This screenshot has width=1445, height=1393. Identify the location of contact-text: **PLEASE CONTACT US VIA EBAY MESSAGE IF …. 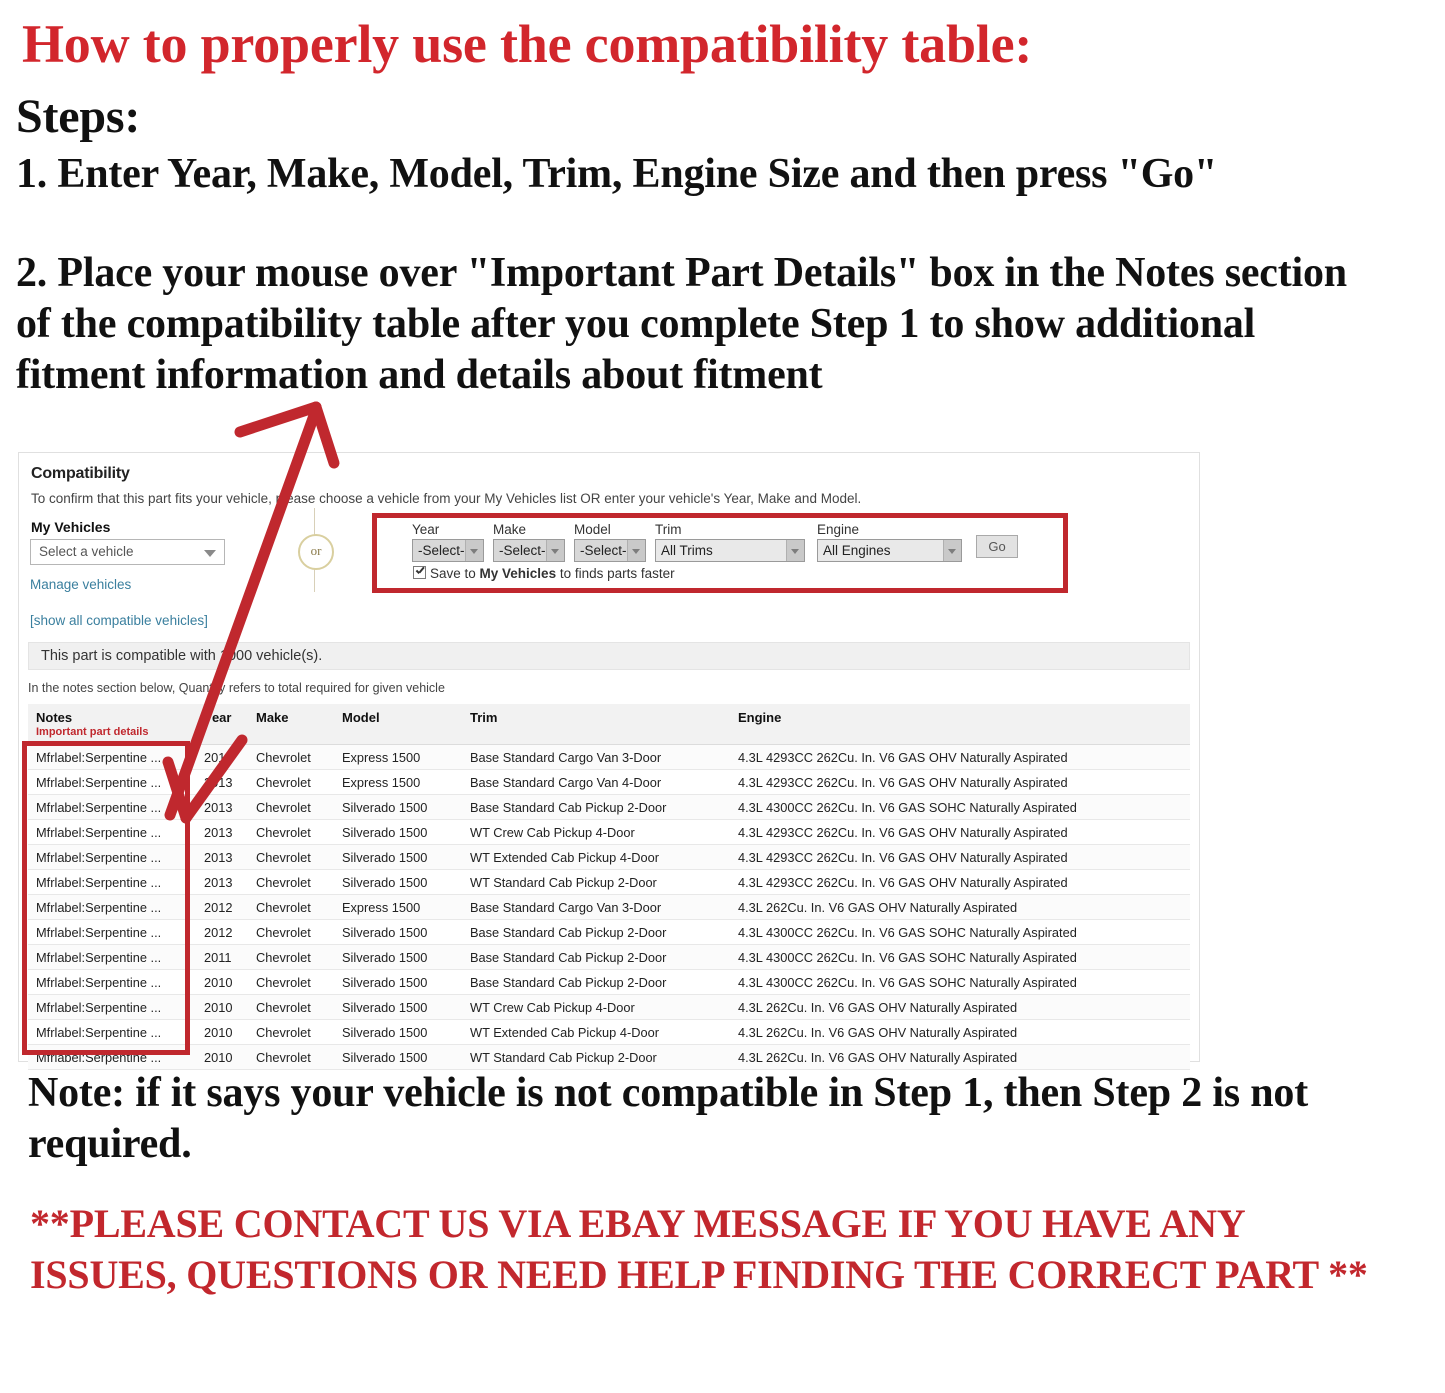
(699, 1249).